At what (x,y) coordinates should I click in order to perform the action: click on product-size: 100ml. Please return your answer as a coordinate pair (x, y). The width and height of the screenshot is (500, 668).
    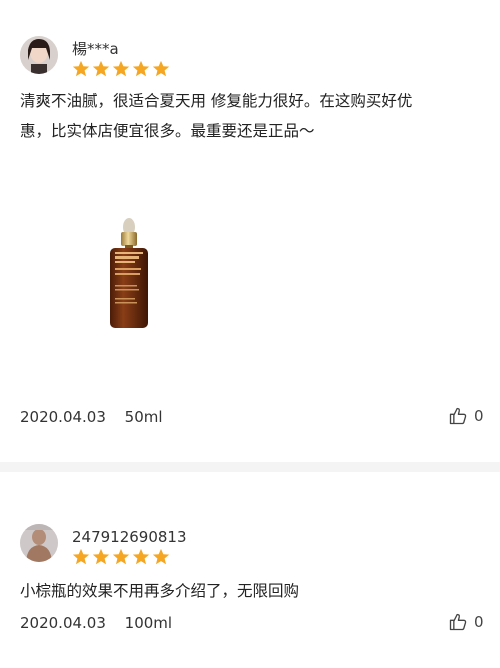
    Looking at the image, I should click on (148, 623).